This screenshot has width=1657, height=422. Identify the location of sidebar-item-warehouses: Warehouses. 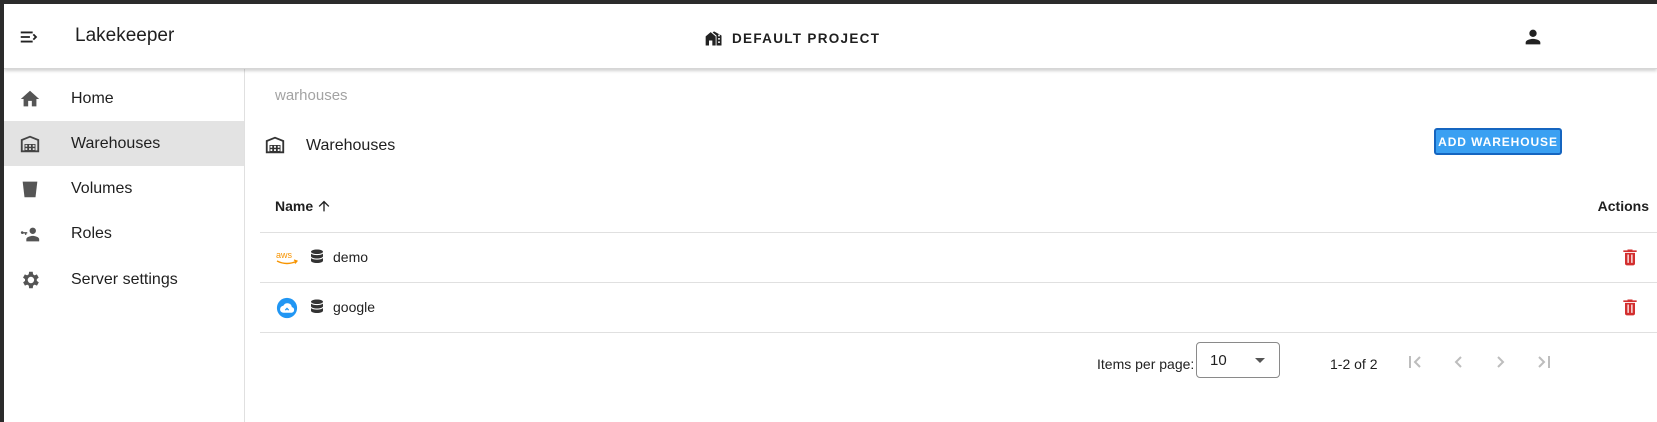
(124, 143).